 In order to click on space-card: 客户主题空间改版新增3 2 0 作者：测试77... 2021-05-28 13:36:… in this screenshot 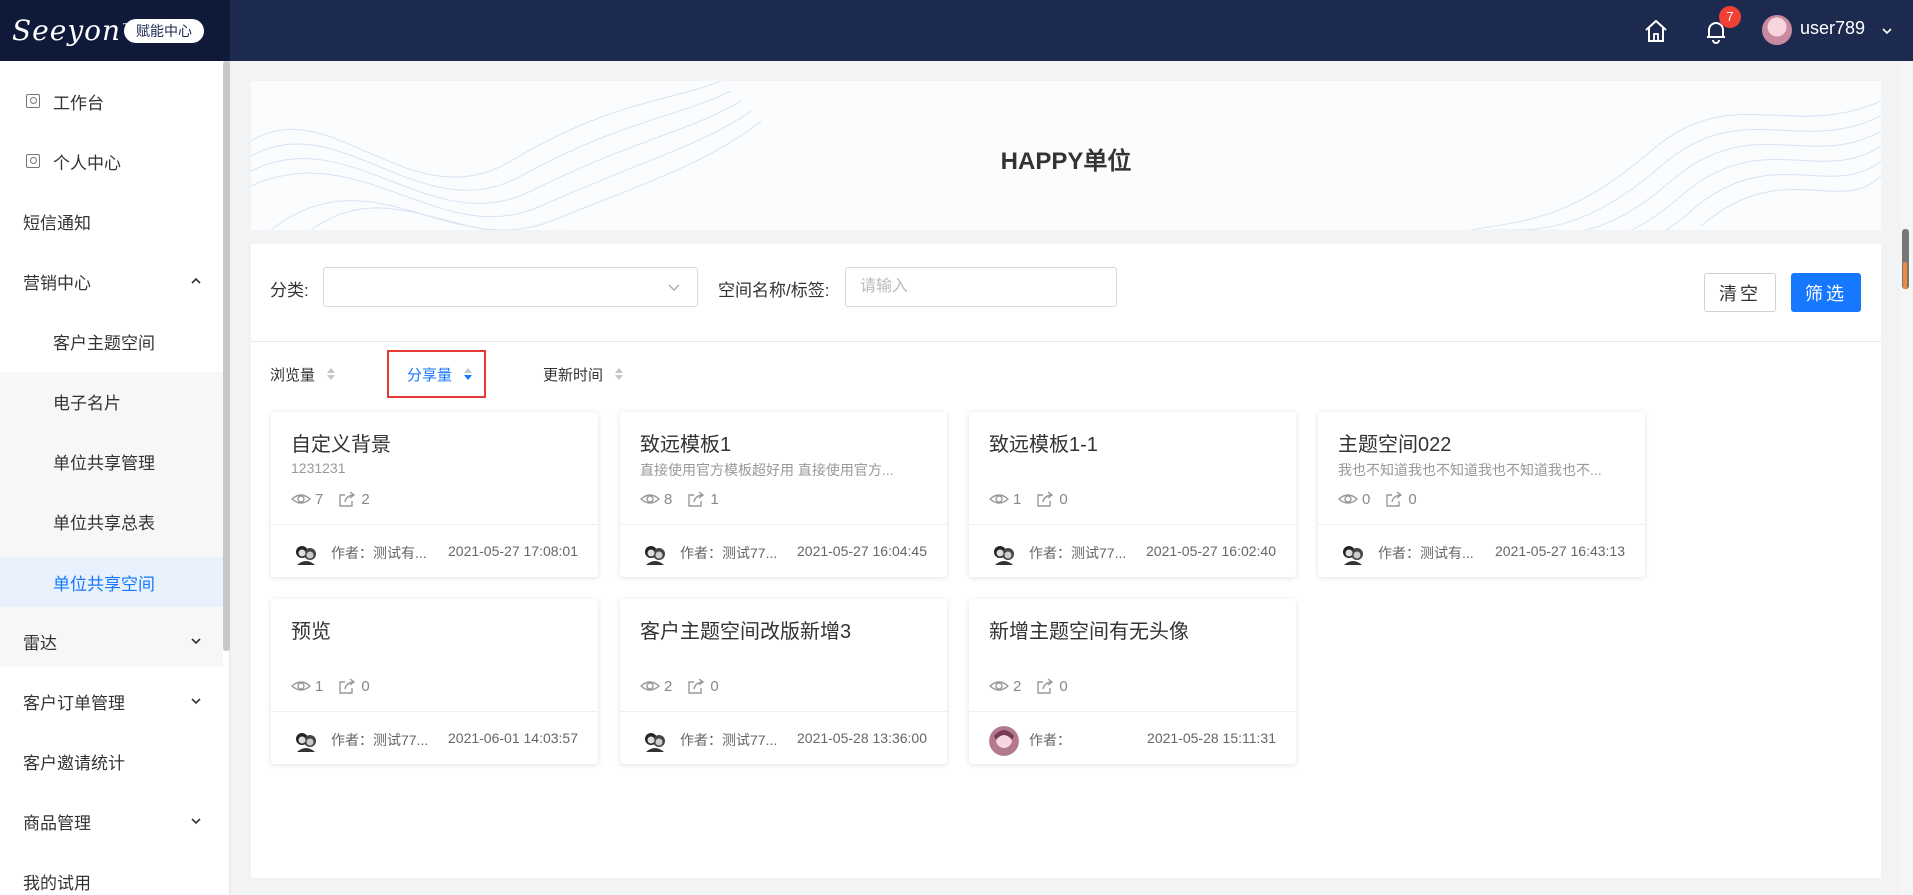, I will do `click(783, 681)`.